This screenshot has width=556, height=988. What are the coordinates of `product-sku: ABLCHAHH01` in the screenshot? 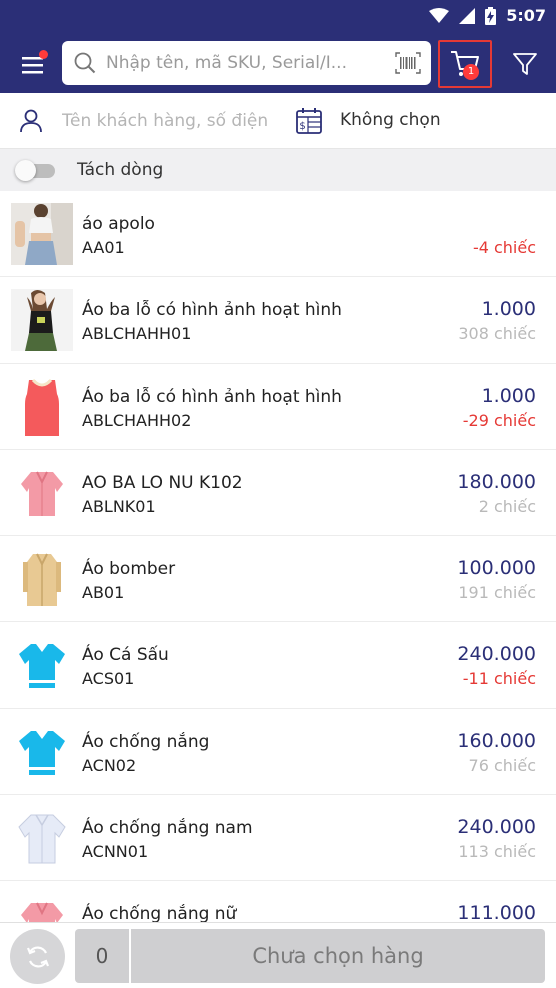 It's located at (137, 334).